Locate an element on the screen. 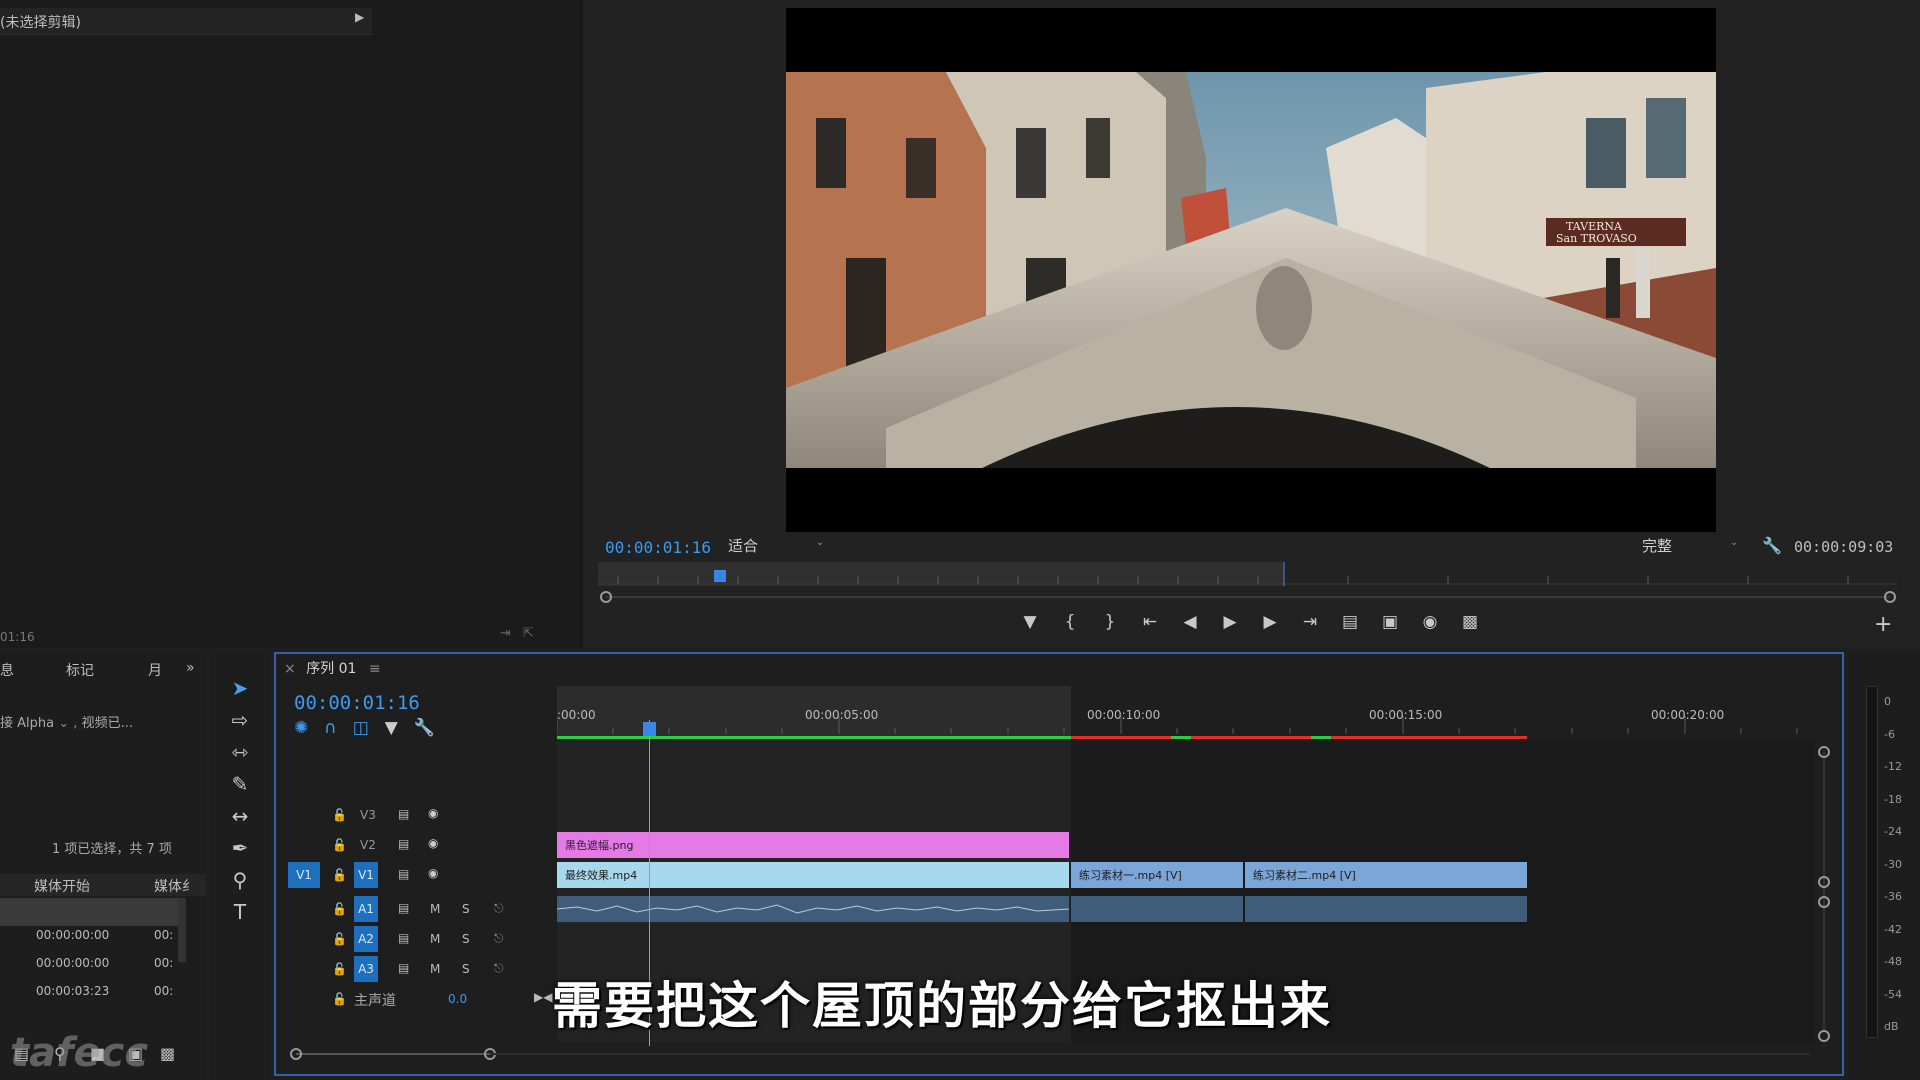  track-header-v1: V1 🔓 V1 ▤ ◉ is located at coordinates (418, 876).